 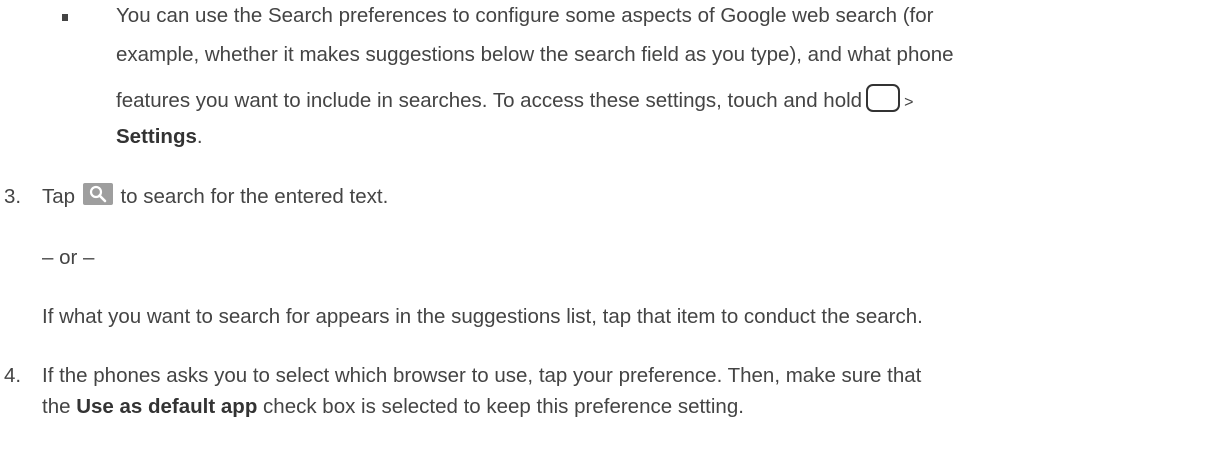 What do you see at coordinates (68, 257) in the screenshot?
I see `step-3-or: – or –` at bounding box center [68, 257].